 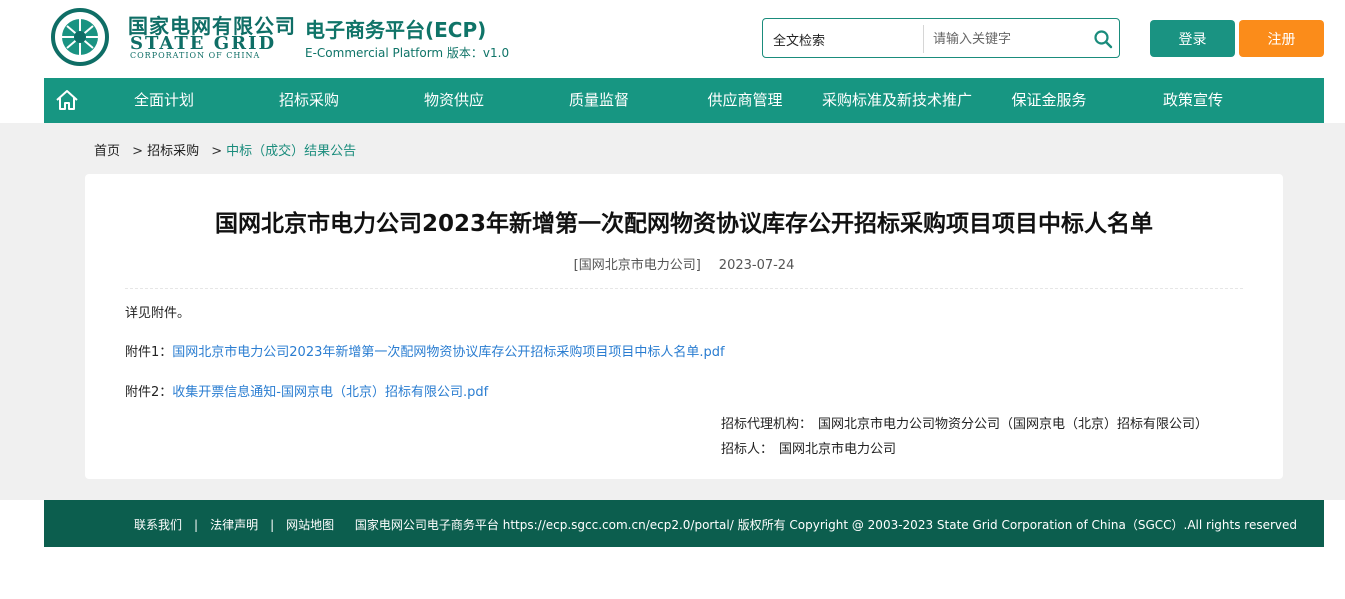 I want to click on nav-item-deposit: 保证金服务, so click(x=1049, y=100).